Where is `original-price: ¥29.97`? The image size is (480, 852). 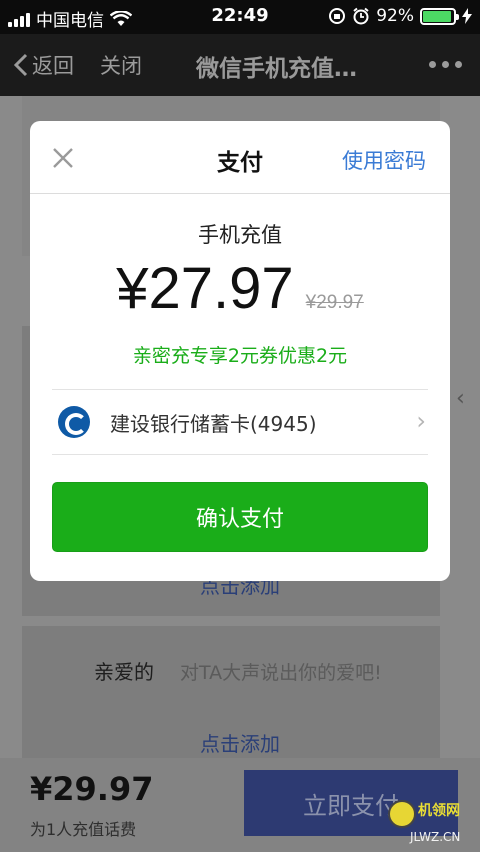
original-price: ¥29.97 is located at coordinates (334, 302).